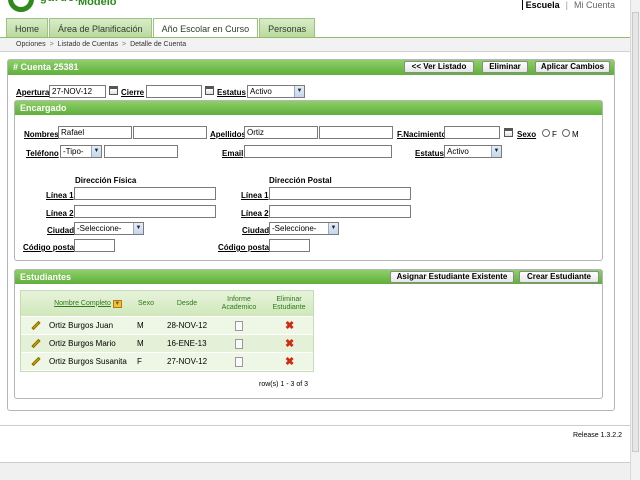  Describe the element at coordinates (318, 151) in the screenshot. I see `email-field` at that location.